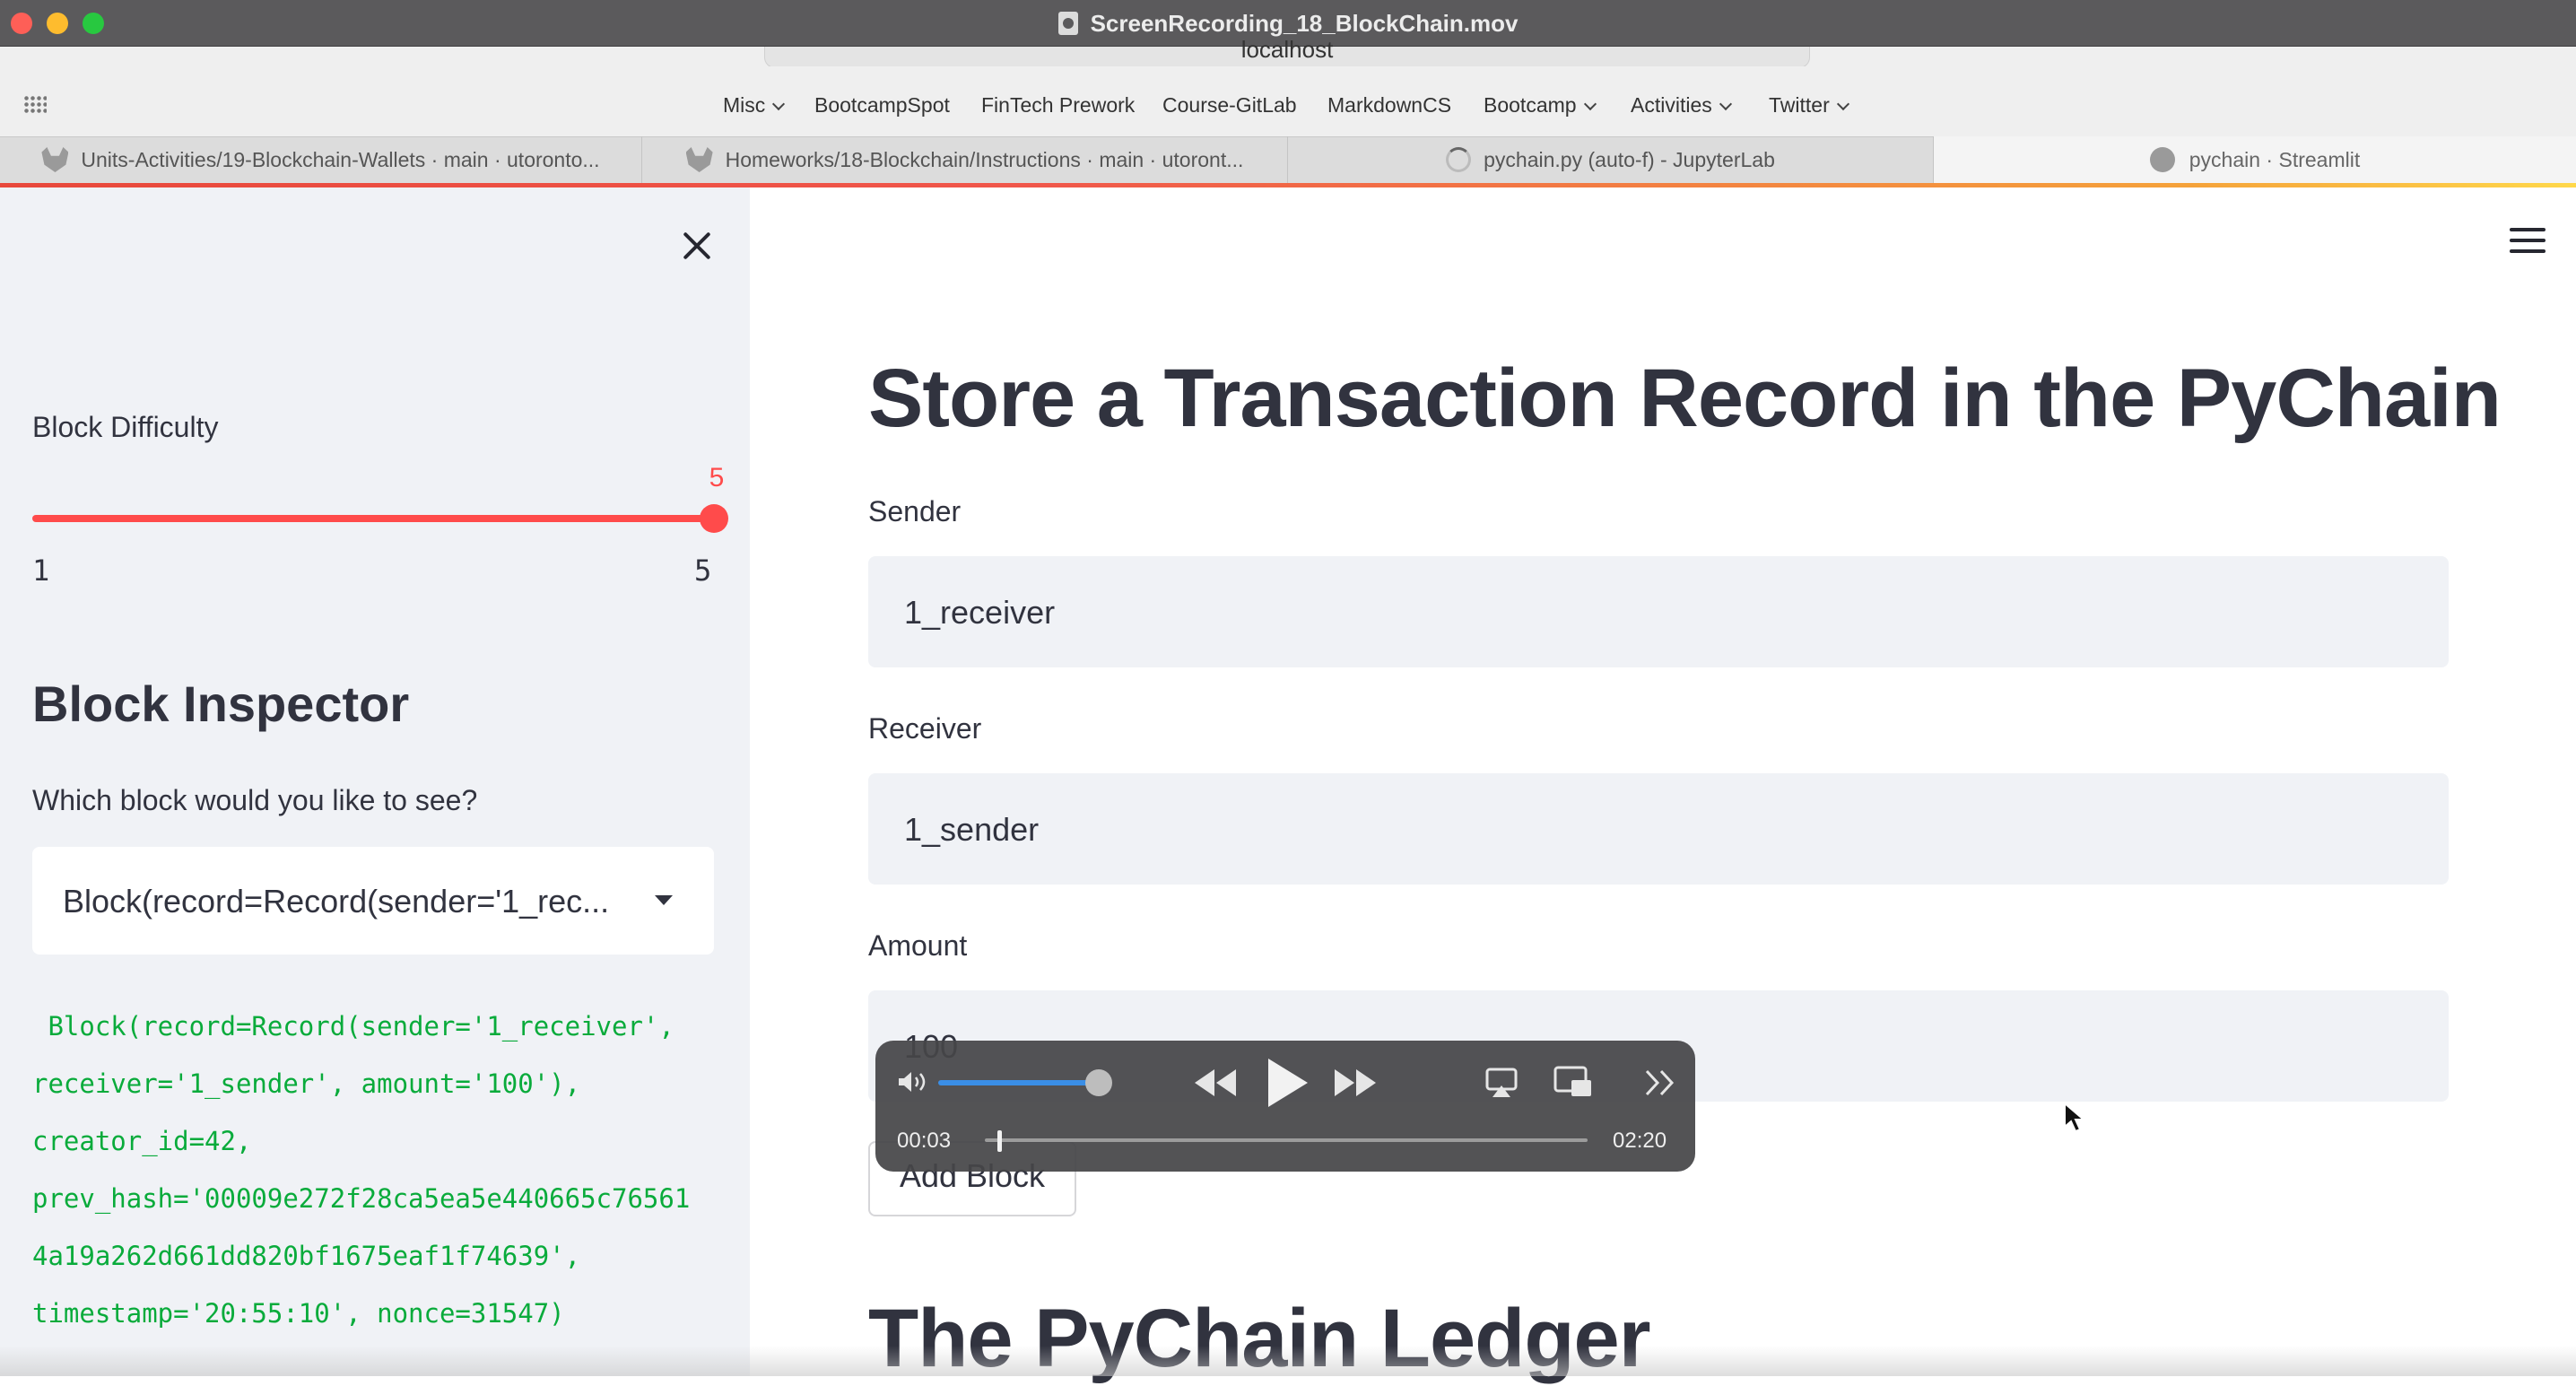 Image resolution: width=2576 pixels, height=1386 pixels. Describe the element at coordinates (1098, 1082) in the screenshot. I see `volume-slider-thumb` at that location.